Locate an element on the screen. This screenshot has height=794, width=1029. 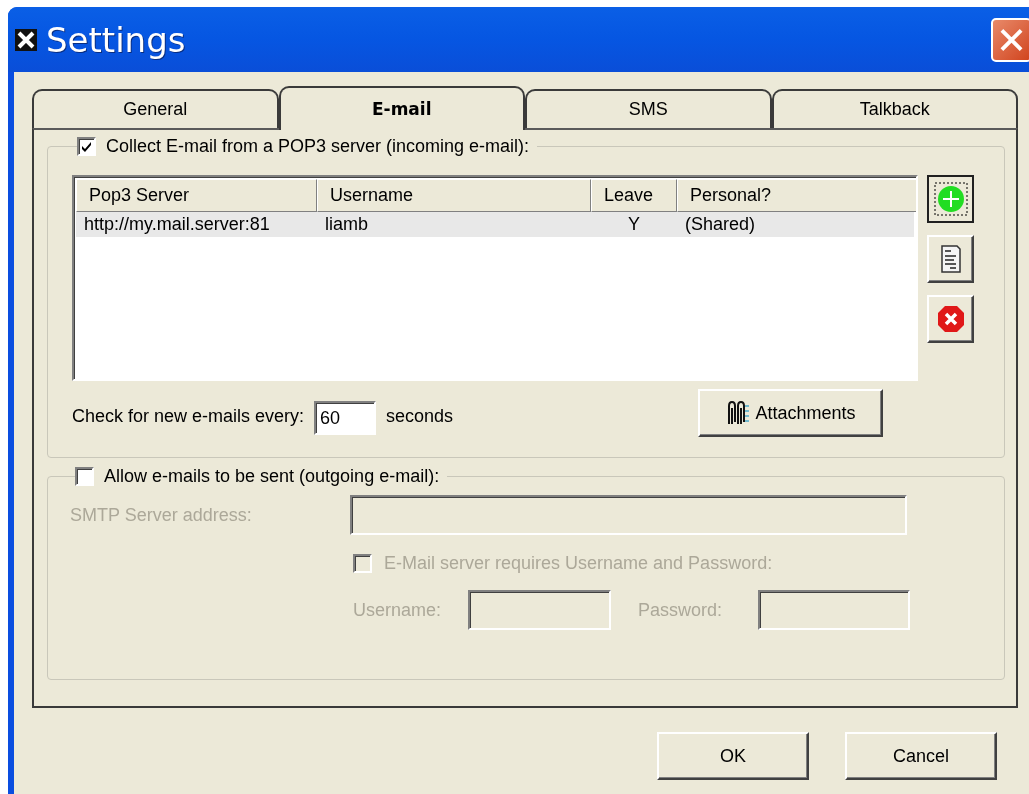
password-label: Password: is located at coordinates (681, 610).